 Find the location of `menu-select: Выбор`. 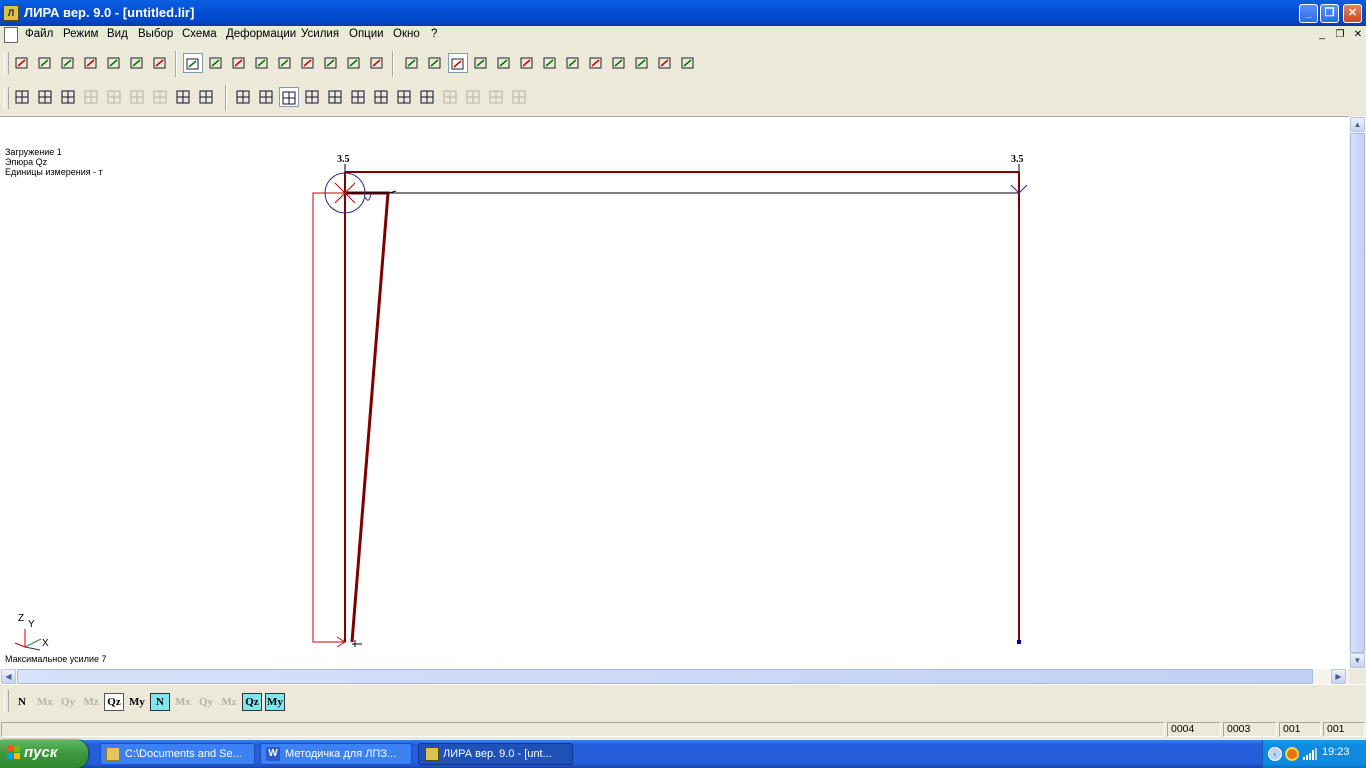

menu-select: Выбор is located at coordinates (155, 34).